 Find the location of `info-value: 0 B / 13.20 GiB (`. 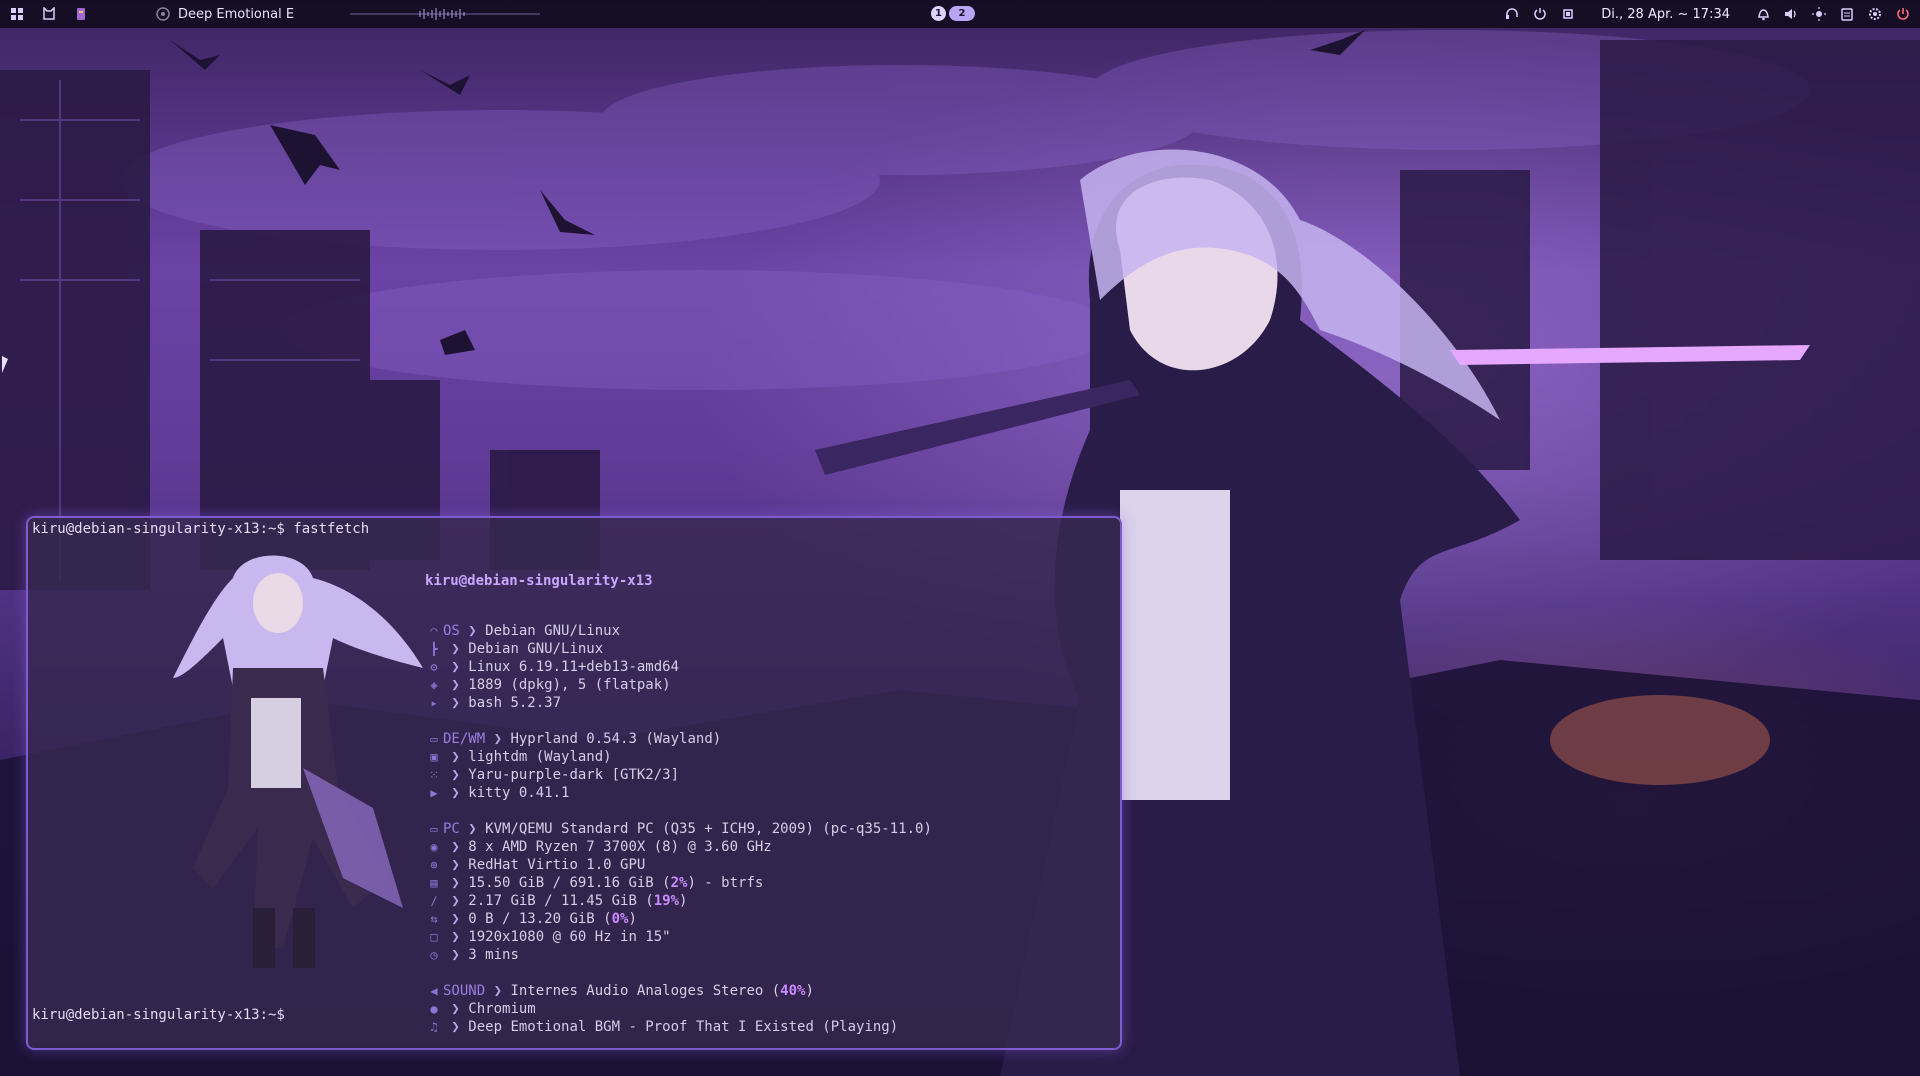

info-value: 0 B / 13.20 GiB ( is located at coordinates (540, 919).